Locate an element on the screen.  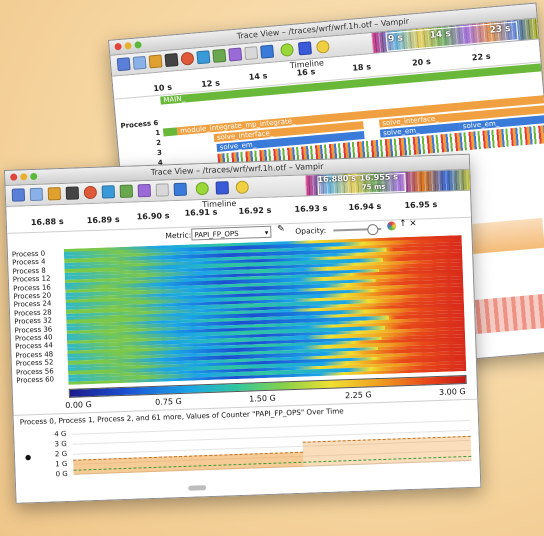
wrench-icon: ✎ is located at coordinates (281, 229).